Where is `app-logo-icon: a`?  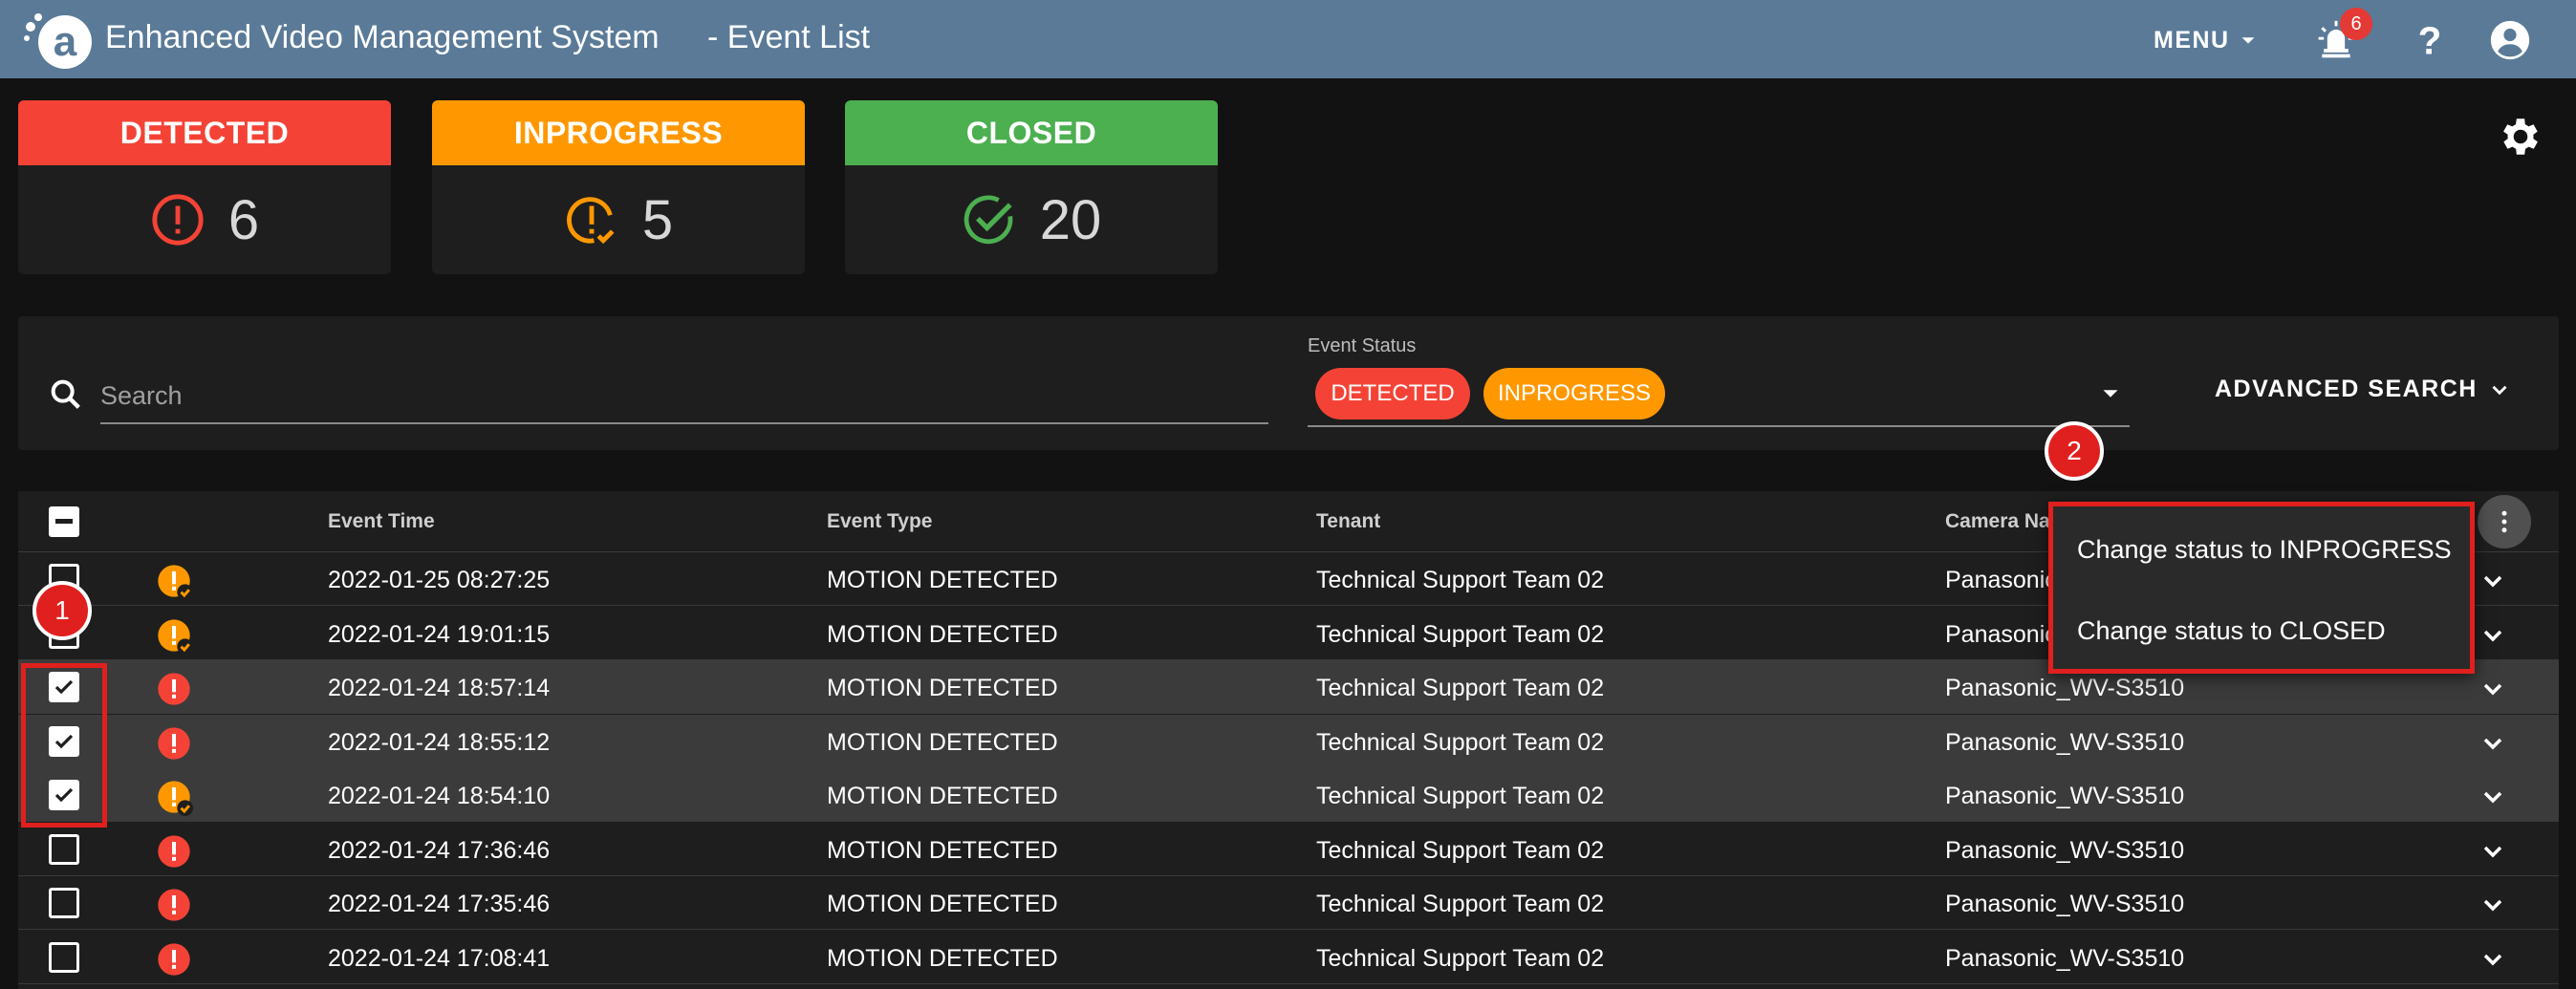 app-logo-icon: a is located at coordinates (58, 41).